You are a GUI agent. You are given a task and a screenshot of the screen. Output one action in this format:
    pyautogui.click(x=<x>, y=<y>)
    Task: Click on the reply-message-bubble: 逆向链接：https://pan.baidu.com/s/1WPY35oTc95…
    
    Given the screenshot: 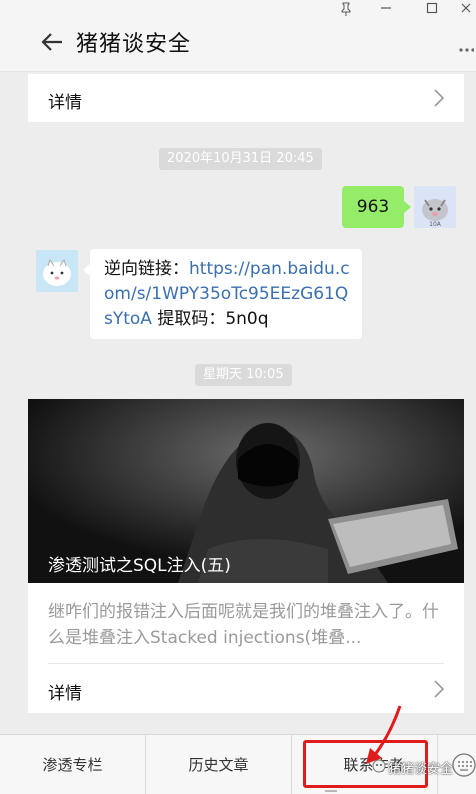 What is the action you would take?
    pyautogui.click(x=222, y=294)
    